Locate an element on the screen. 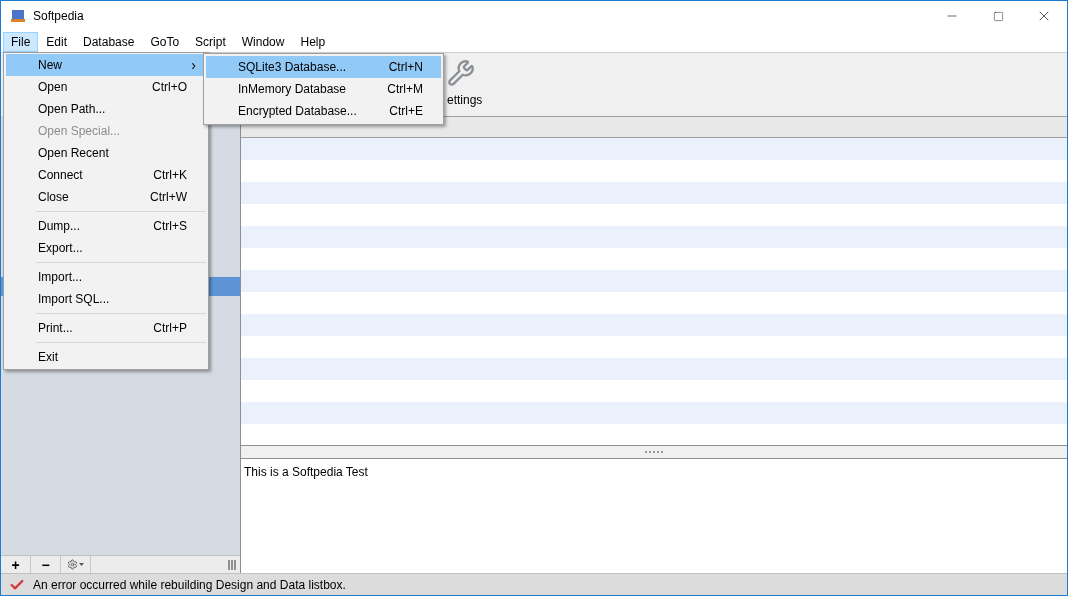 This screenshot has height=596, width=1068. menu-entry: Encrypted Database... Ctrl+E is located at coordinates (323, 111).